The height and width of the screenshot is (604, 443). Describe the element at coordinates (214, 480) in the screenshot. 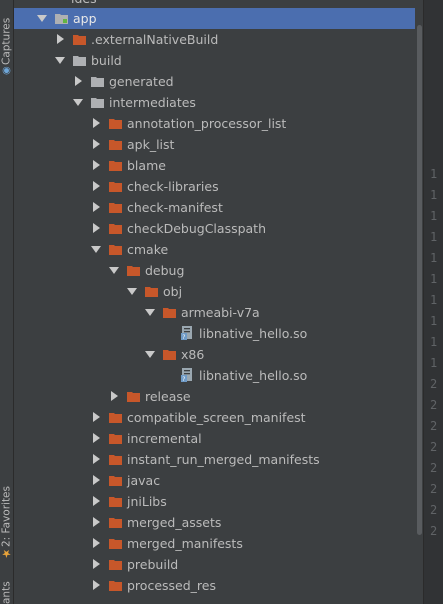

I see `tree-row: javac` at that location.